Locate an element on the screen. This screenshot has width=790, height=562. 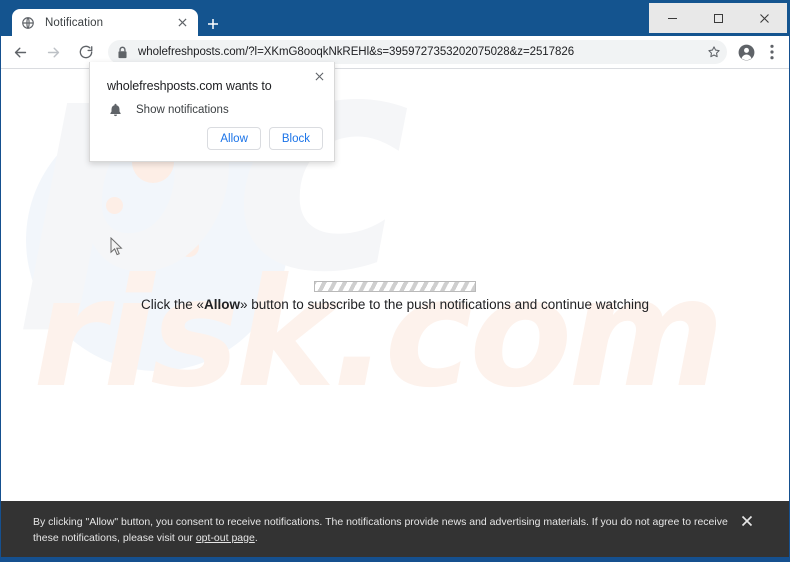
loading-progress-bar is located at coordinates (395, 286).